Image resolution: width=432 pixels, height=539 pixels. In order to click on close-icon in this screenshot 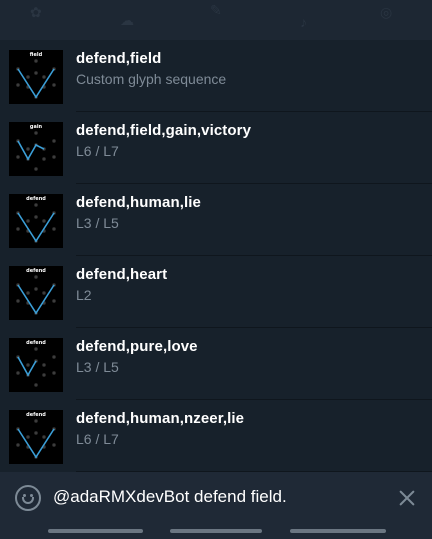, I will do `click(407, 498)`.